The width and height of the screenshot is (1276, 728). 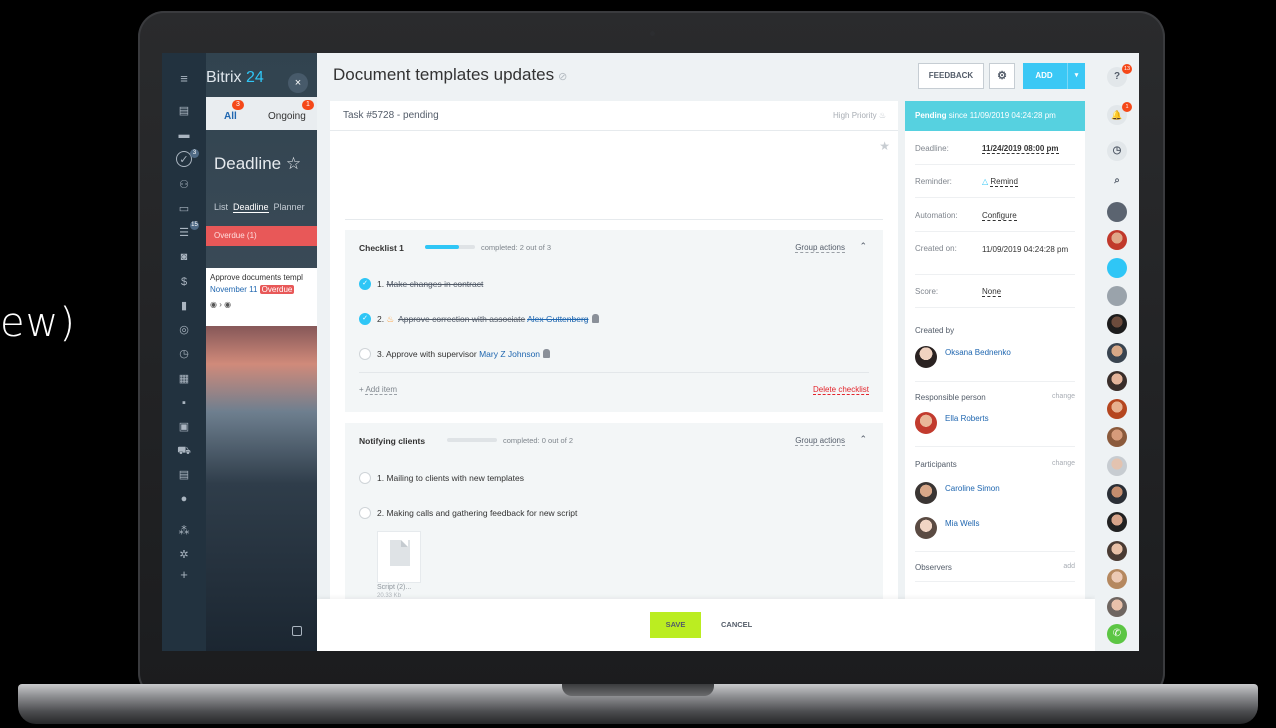 I want to click on delete-checklist-link: Delete checklist, so click(x=840, y=390).